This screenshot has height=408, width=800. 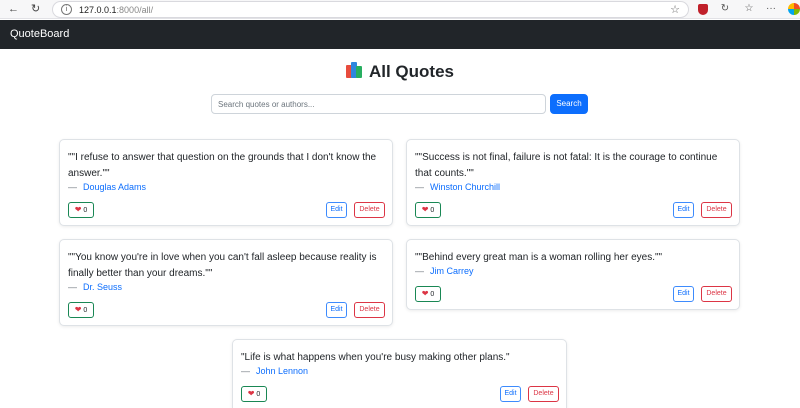 What do you see at coordinates (370, 9) in the screenshot?
I see `address-bar: i 127.0.0.1:8000/all/ ☆` at bounding box center [370, 9].